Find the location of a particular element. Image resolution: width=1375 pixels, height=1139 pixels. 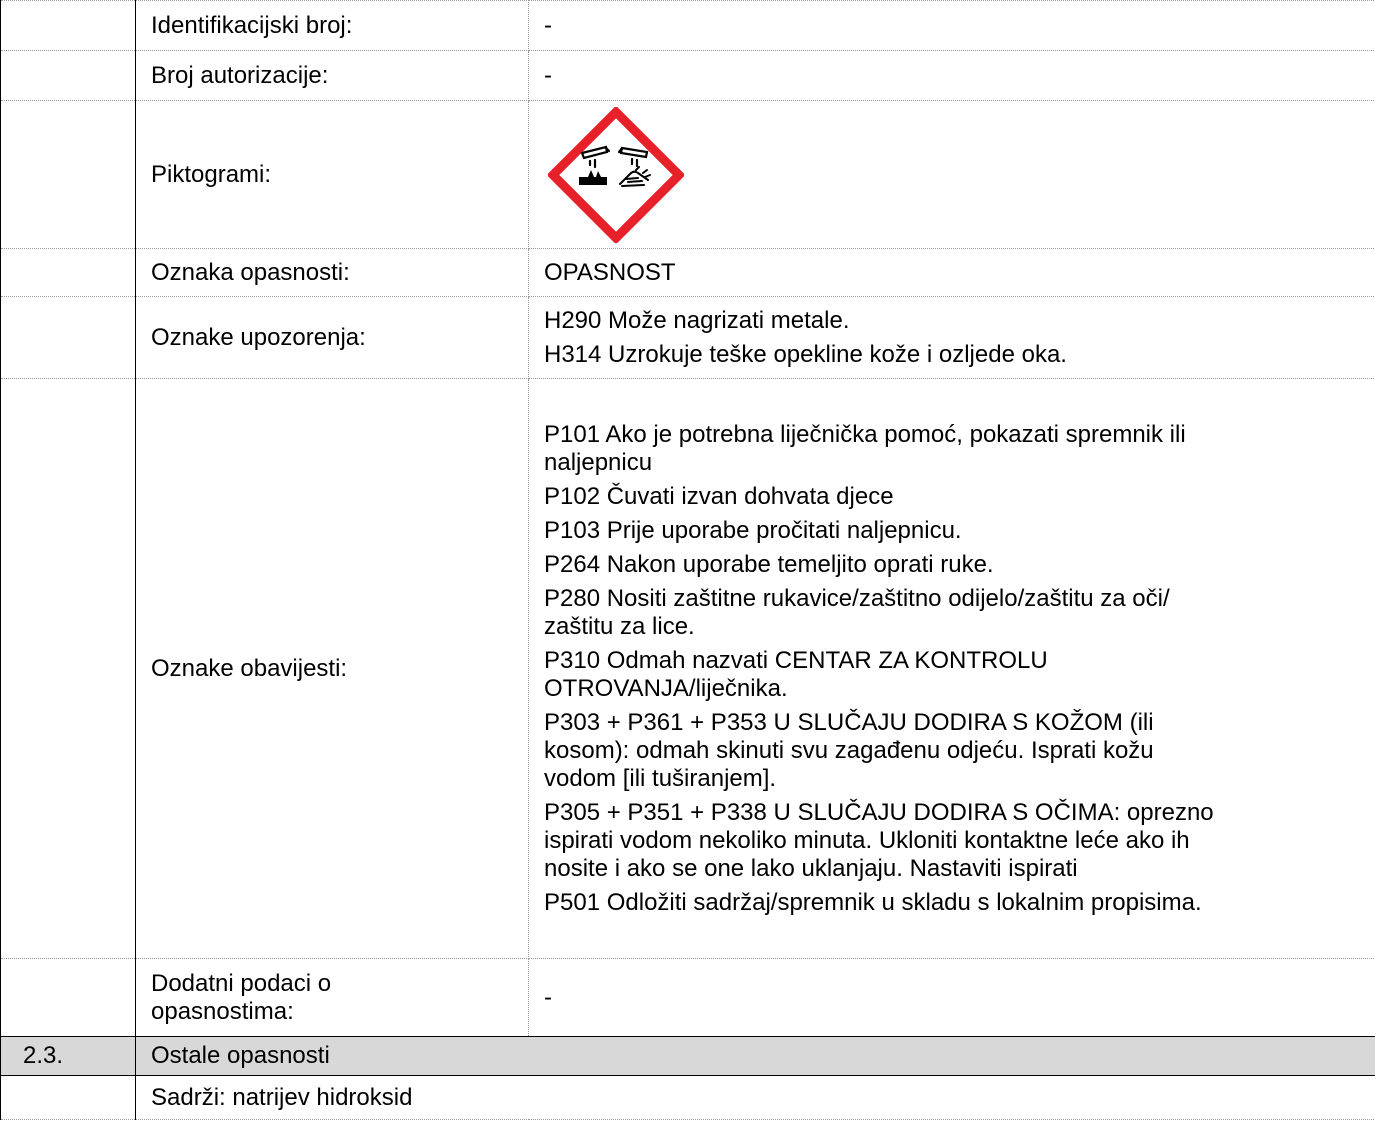

value-additional-hazard-info: - is located at coordinates (951, 997).